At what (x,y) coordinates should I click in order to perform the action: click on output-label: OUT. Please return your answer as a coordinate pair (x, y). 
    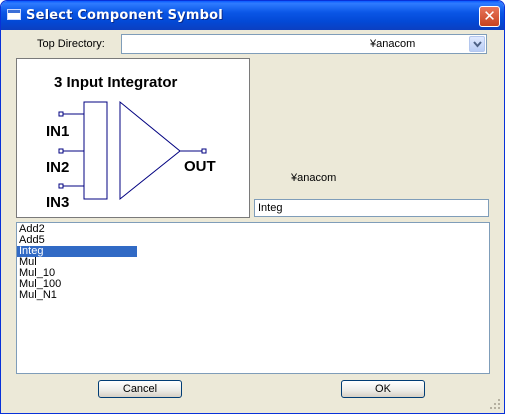
    Looking at the image, I should click on (200, 166).